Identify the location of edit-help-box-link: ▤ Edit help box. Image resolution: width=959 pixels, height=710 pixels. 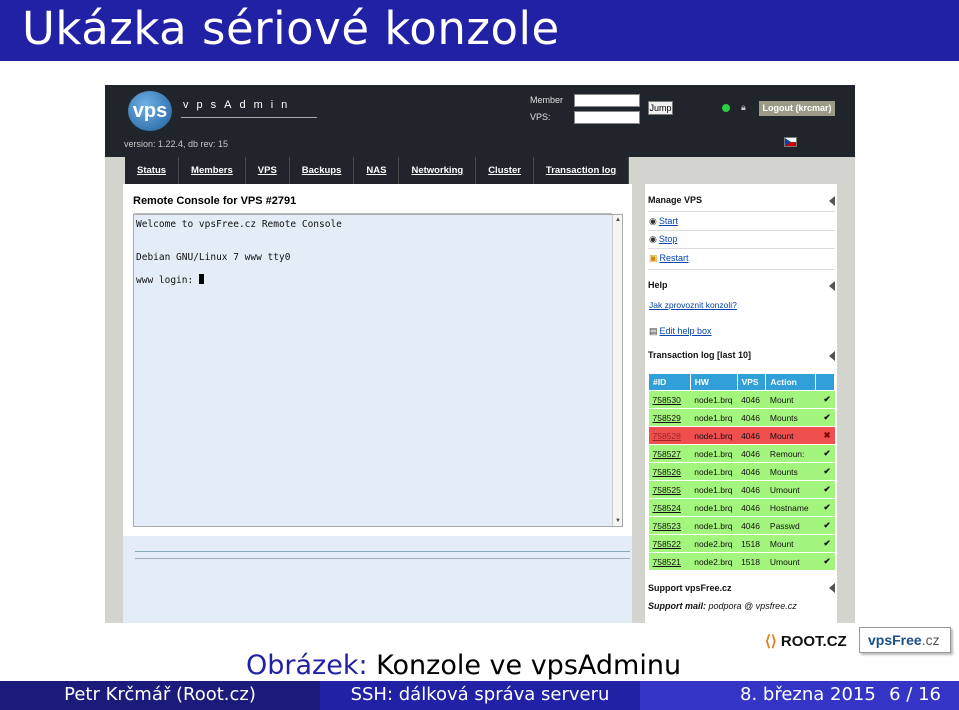
(680, 331).